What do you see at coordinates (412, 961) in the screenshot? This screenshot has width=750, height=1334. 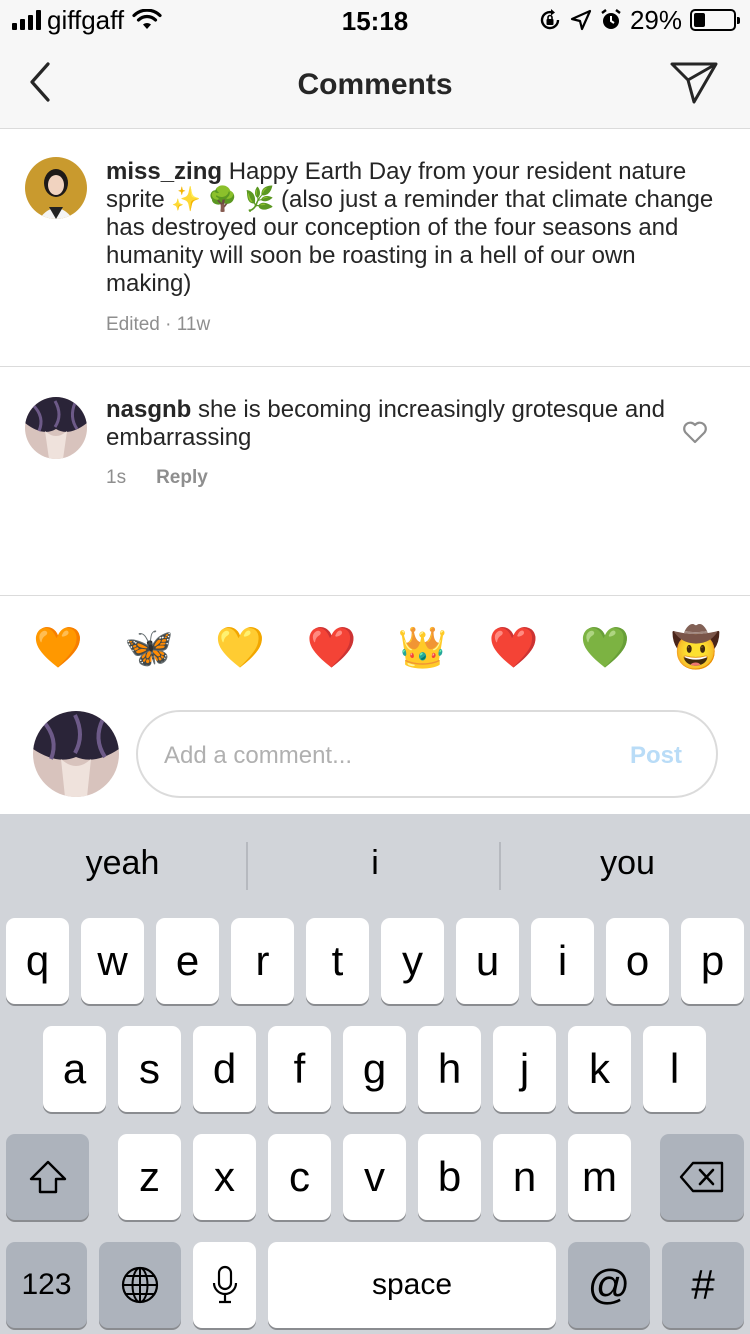 I see `key-y: y` at bounding box center [412, 961].